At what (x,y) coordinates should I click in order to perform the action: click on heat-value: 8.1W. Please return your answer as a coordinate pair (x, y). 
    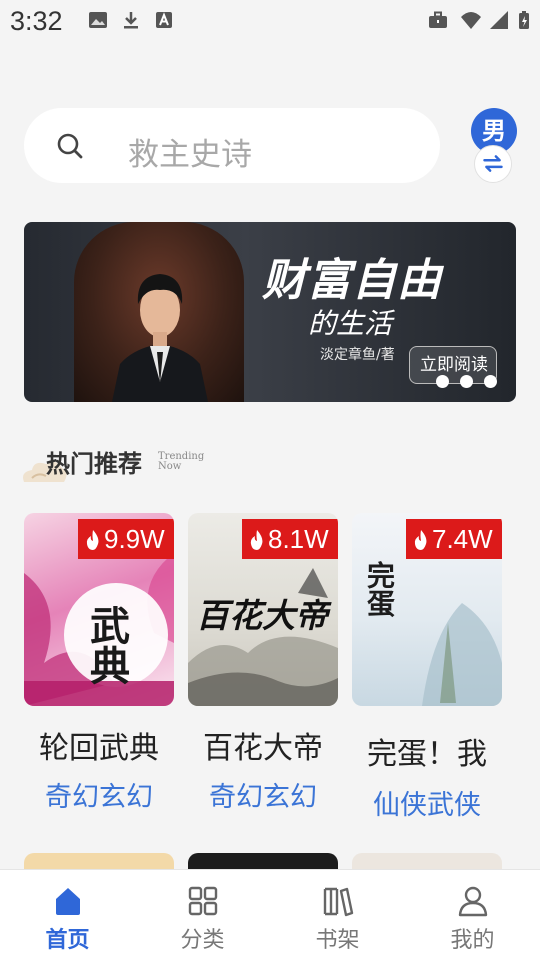
    Looking at the image, I should click on (298, 539).